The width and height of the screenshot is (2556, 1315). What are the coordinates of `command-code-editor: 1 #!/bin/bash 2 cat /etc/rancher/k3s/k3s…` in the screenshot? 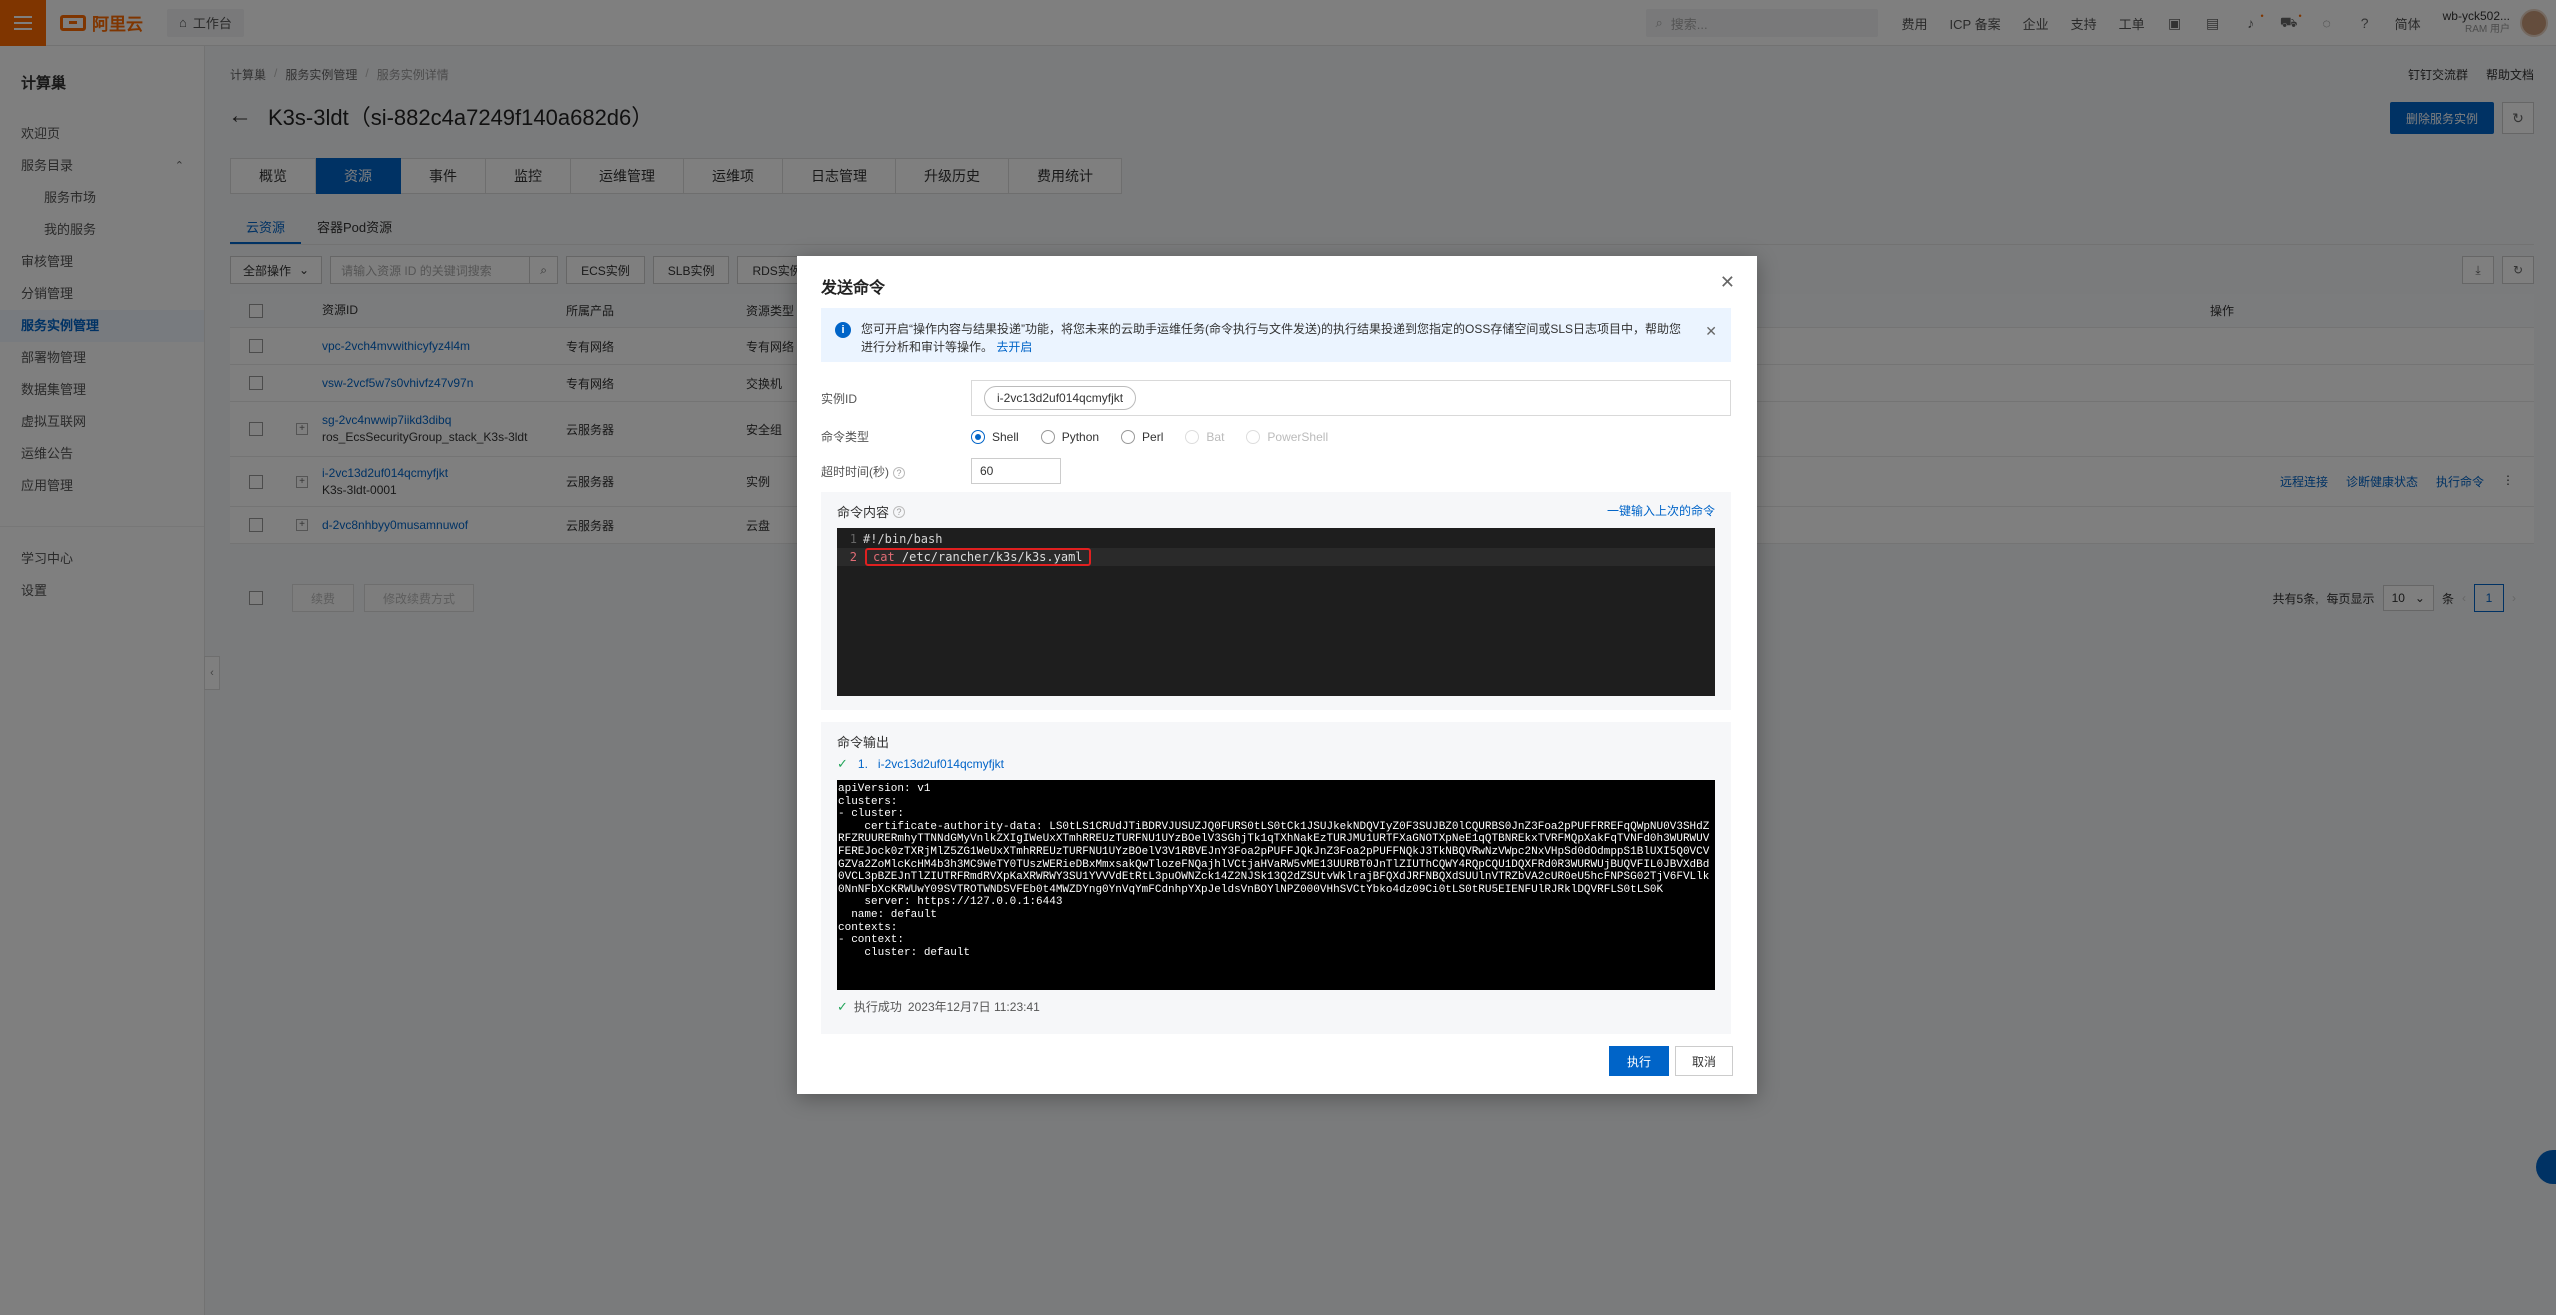 It's located at (1276, 612).